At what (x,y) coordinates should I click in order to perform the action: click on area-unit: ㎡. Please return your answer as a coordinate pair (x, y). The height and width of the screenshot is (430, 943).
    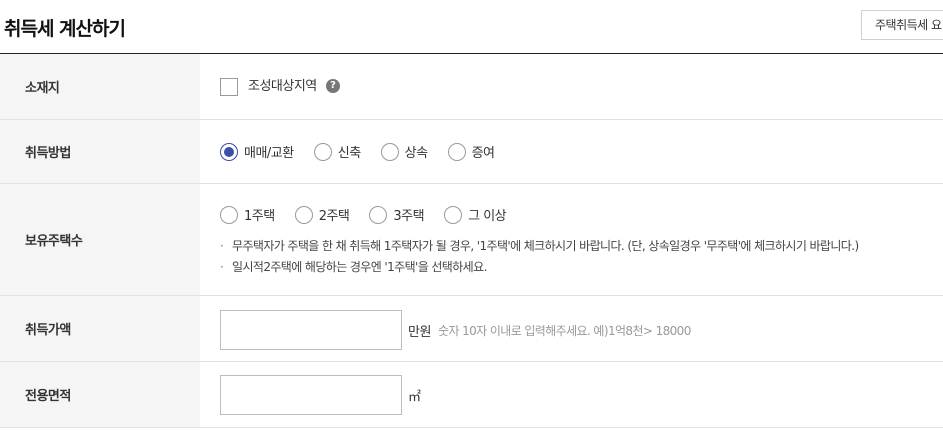
    Looking at the image, I should click on (414, 397).